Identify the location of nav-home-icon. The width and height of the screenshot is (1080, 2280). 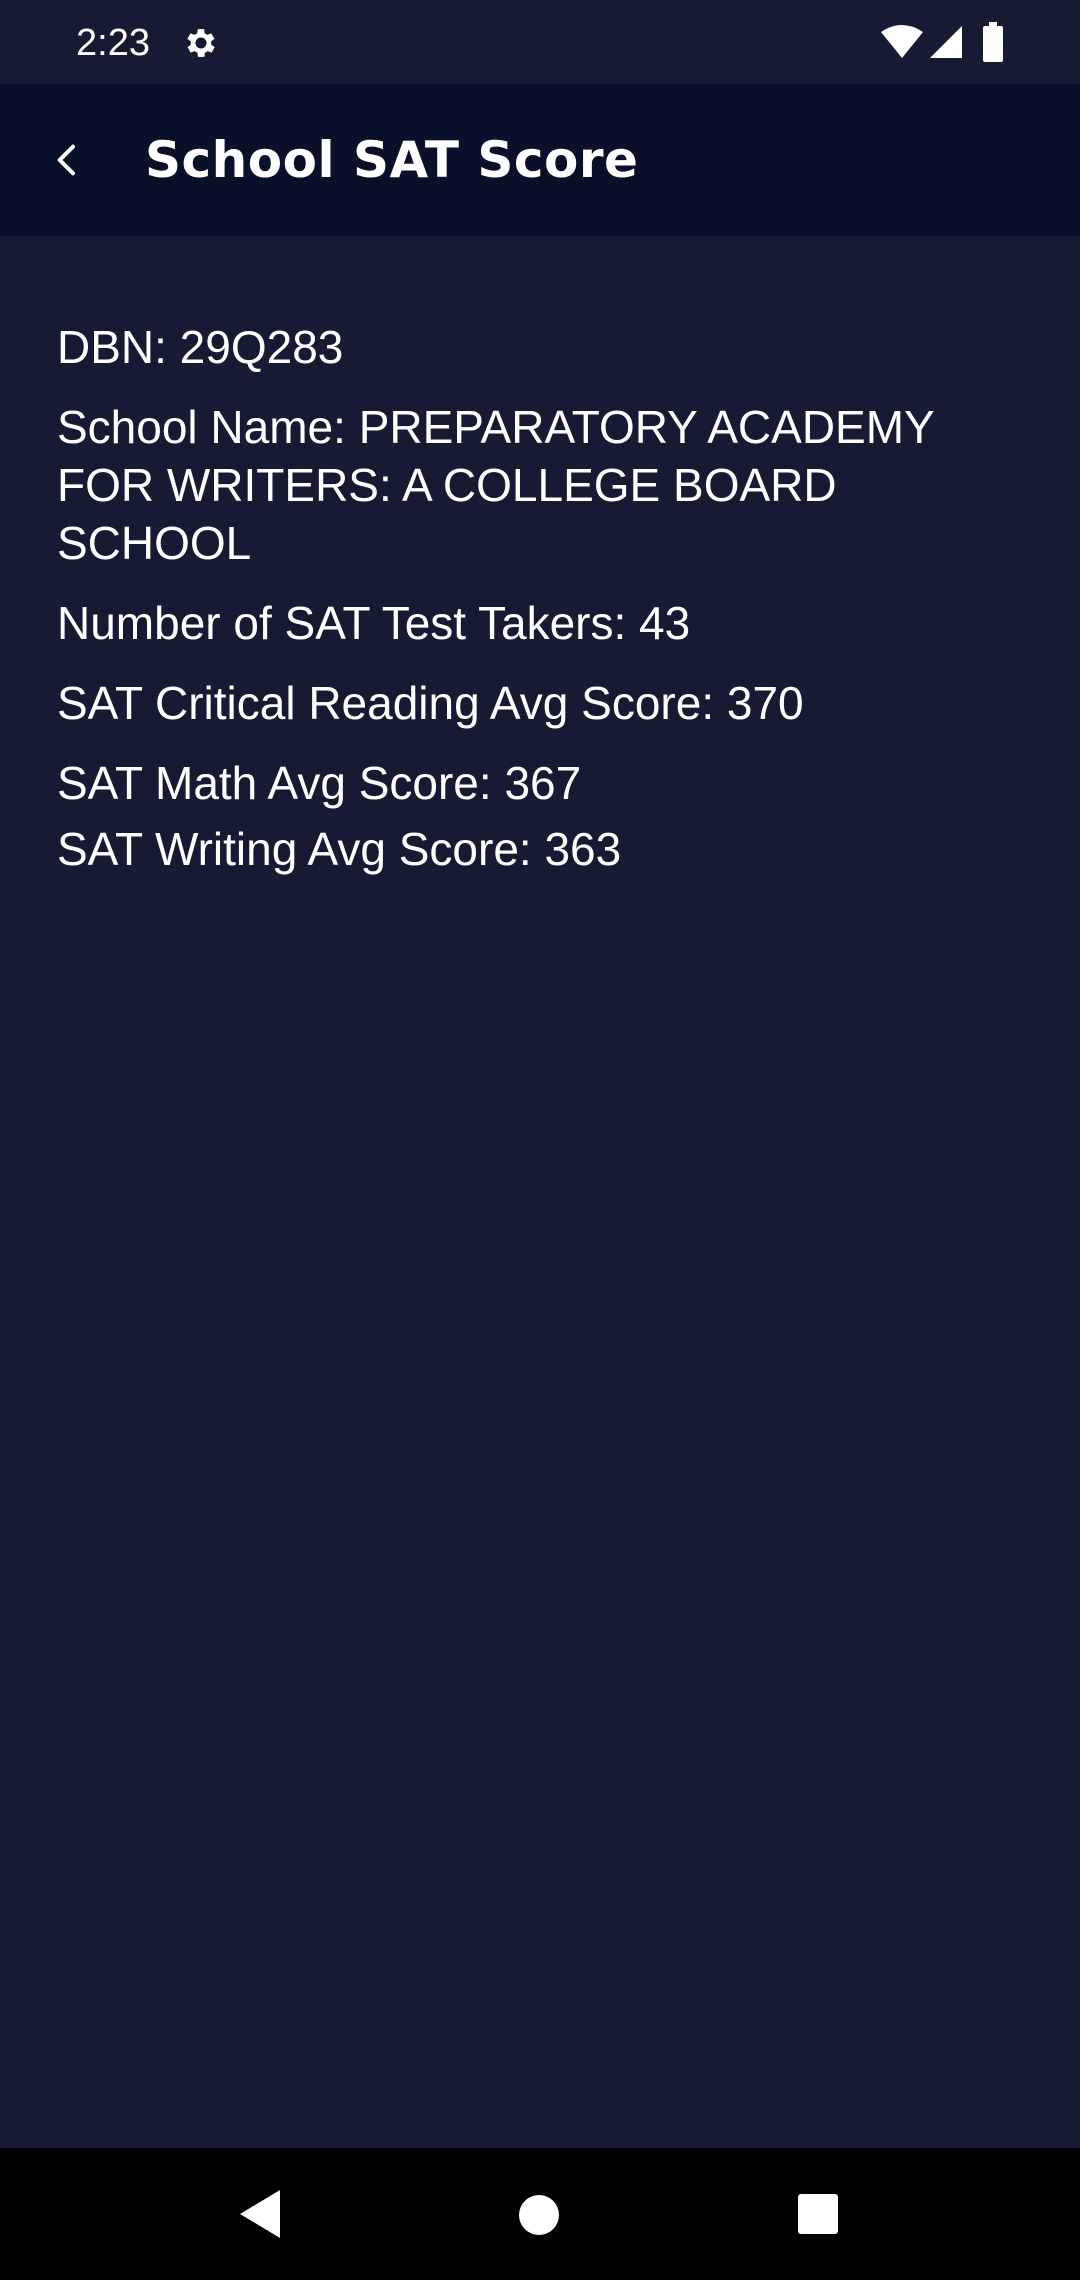
(539, 2215).